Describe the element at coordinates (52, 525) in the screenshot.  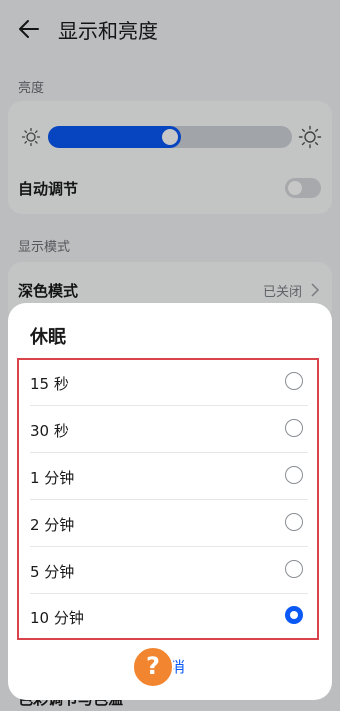
I see `option-label: 2 分钟` at that location.